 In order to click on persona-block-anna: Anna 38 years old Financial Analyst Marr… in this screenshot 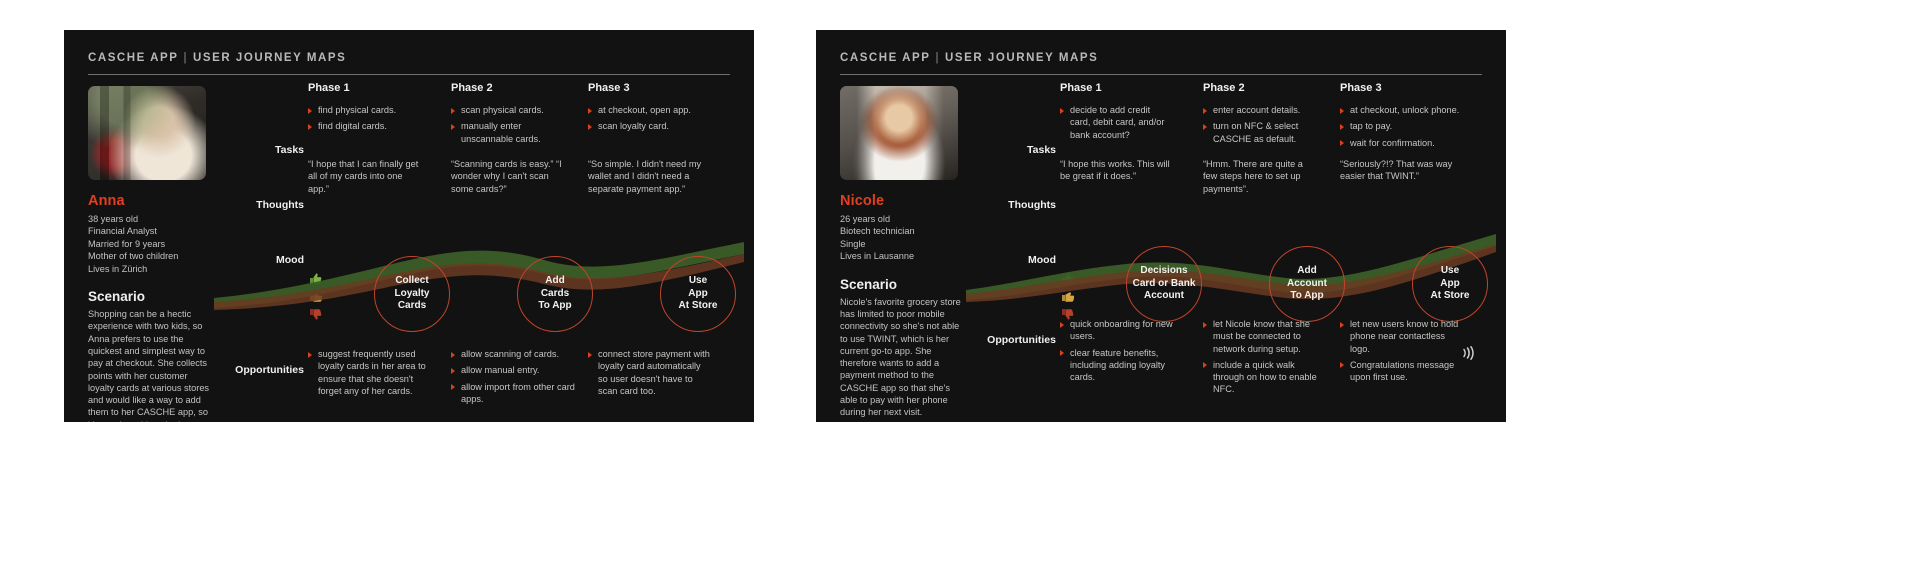, I will do `click(149, 254)`.